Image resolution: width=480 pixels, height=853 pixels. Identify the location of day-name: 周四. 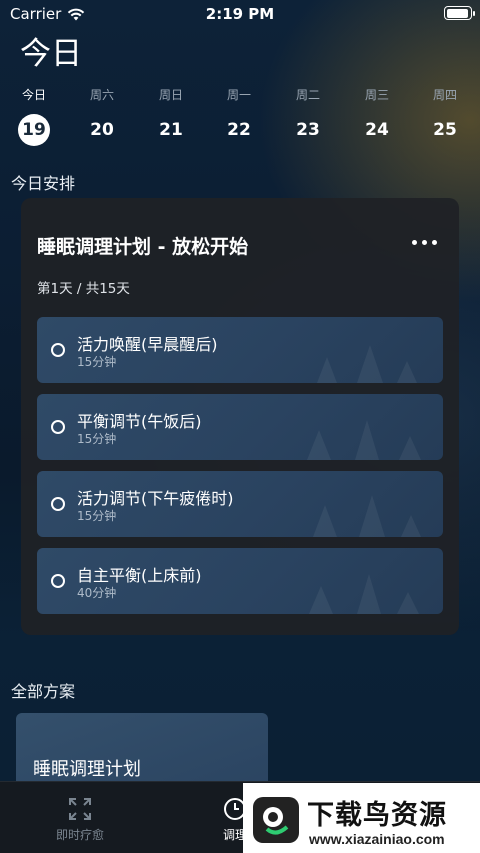
(444, 95).